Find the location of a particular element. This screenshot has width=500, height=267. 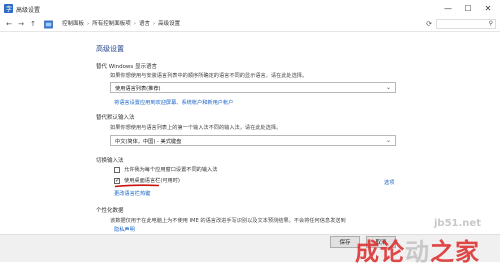

red-underline-annotation is located at coordinates (137, 186).